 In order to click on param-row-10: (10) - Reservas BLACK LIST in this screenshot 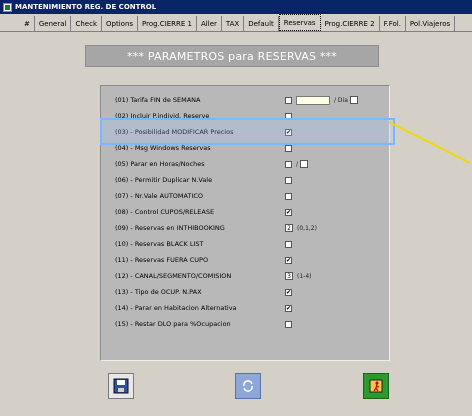, I will do `click(203, 244)`.